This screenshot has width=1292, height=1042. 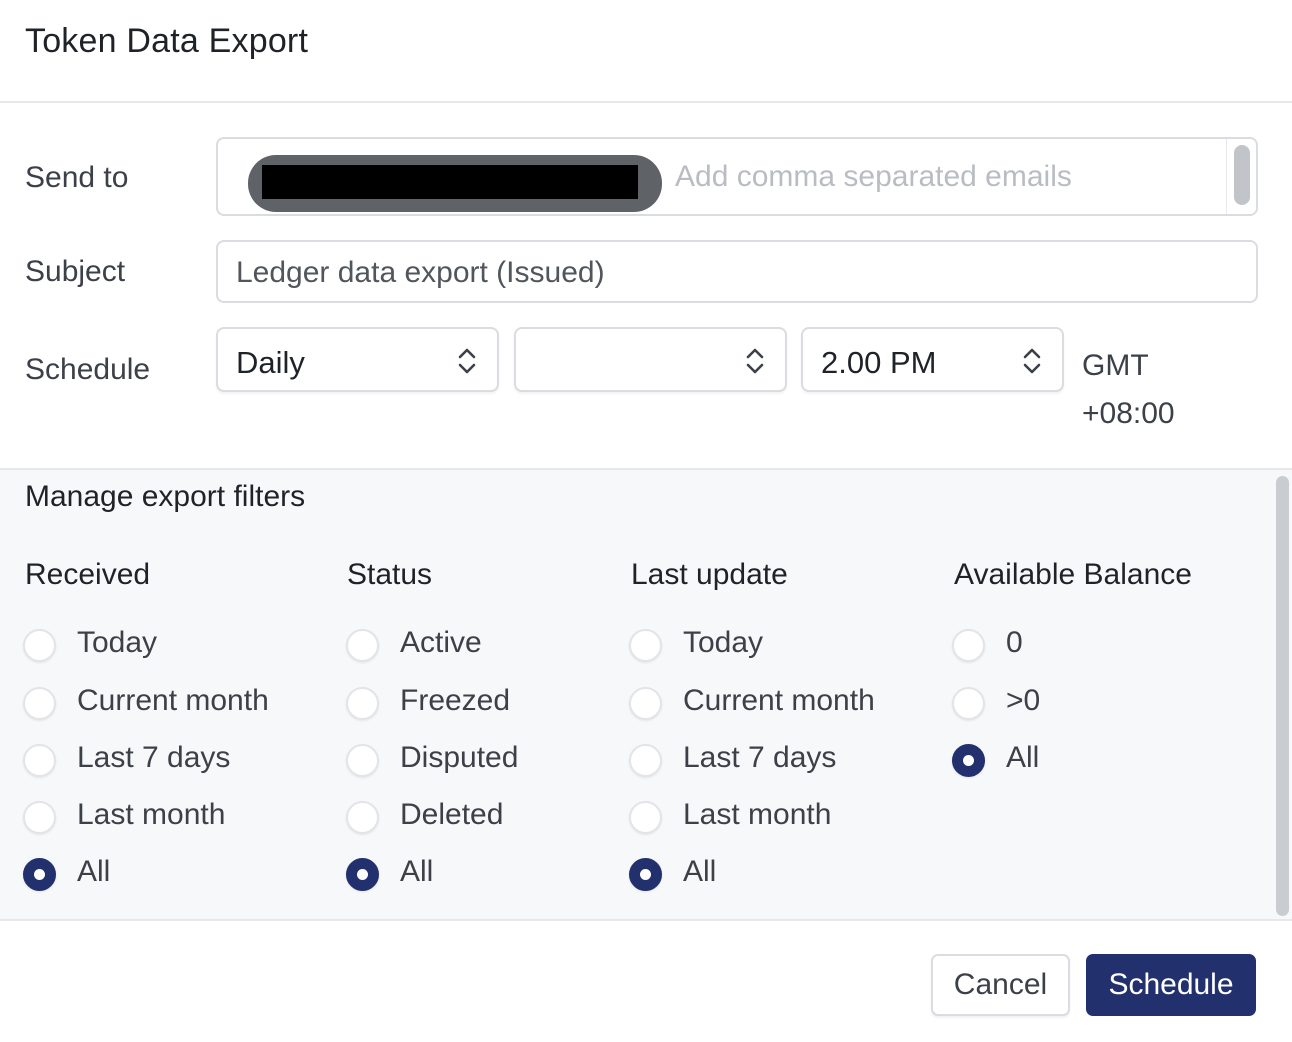 What do you see at coordinates (420, 272) in the screenshot?
I see `subject-value: Ledger data export (Issued)` at bounding box center [420, 272].